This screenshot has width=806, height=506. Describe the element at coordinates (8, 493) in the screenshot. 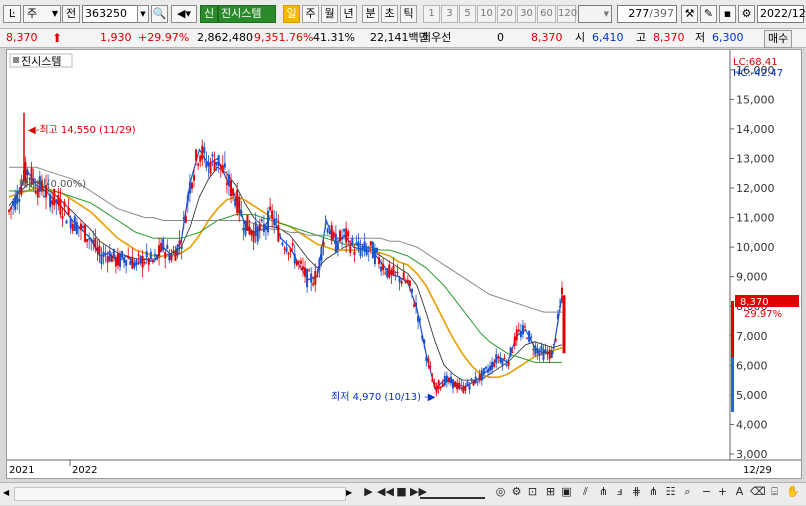

I see `scroll-left-icon: ◀` at that location.